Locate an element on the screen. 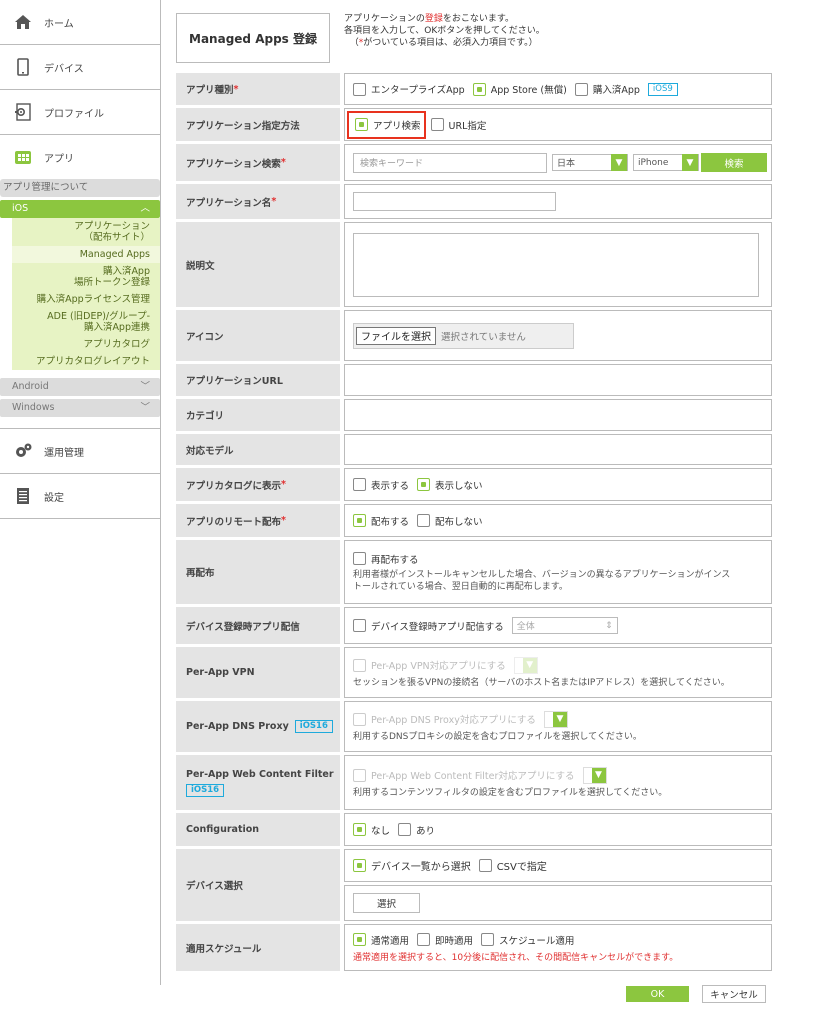  ios-item-distribution: アプリケーション （配布サイト） is located at coordinates (86, 232).